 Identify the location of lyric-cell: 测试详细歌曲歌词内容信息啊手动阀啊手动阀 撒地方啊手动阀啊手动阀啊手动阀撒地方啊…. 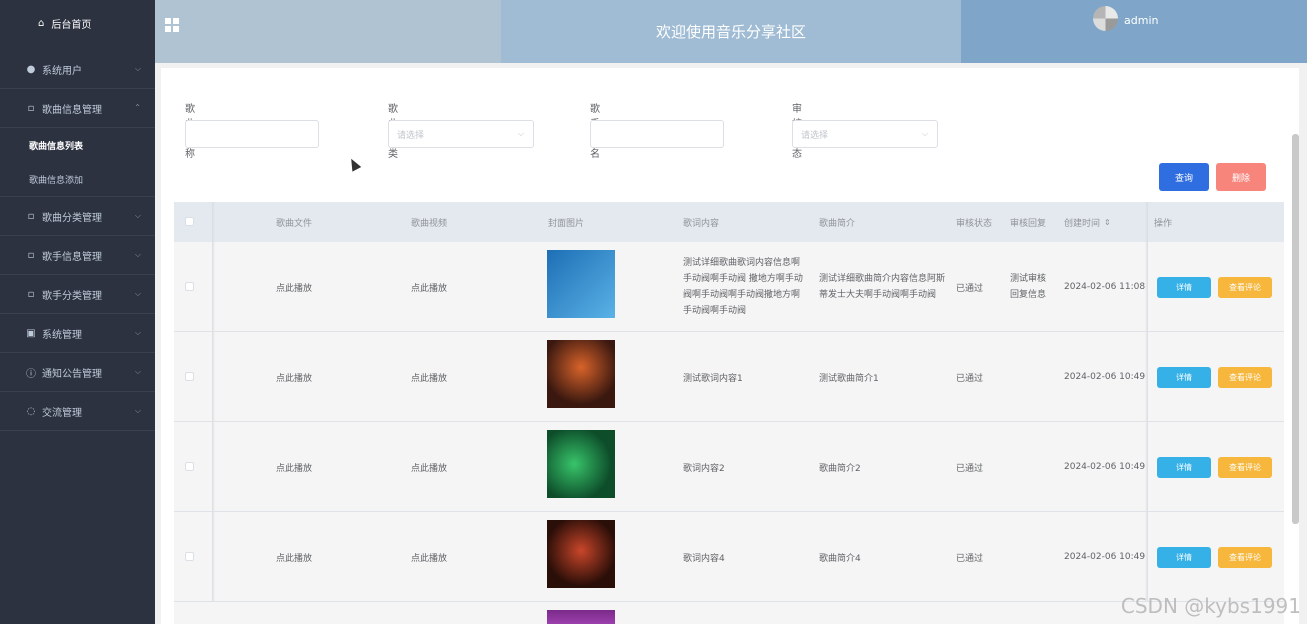
(744, 287).